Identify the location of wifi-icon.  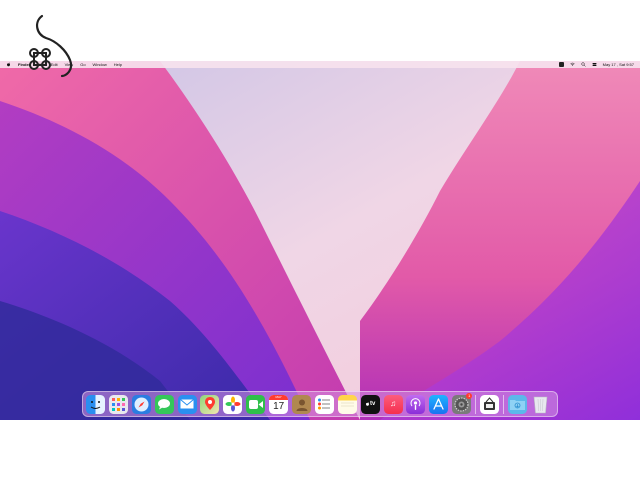
(572, 64).